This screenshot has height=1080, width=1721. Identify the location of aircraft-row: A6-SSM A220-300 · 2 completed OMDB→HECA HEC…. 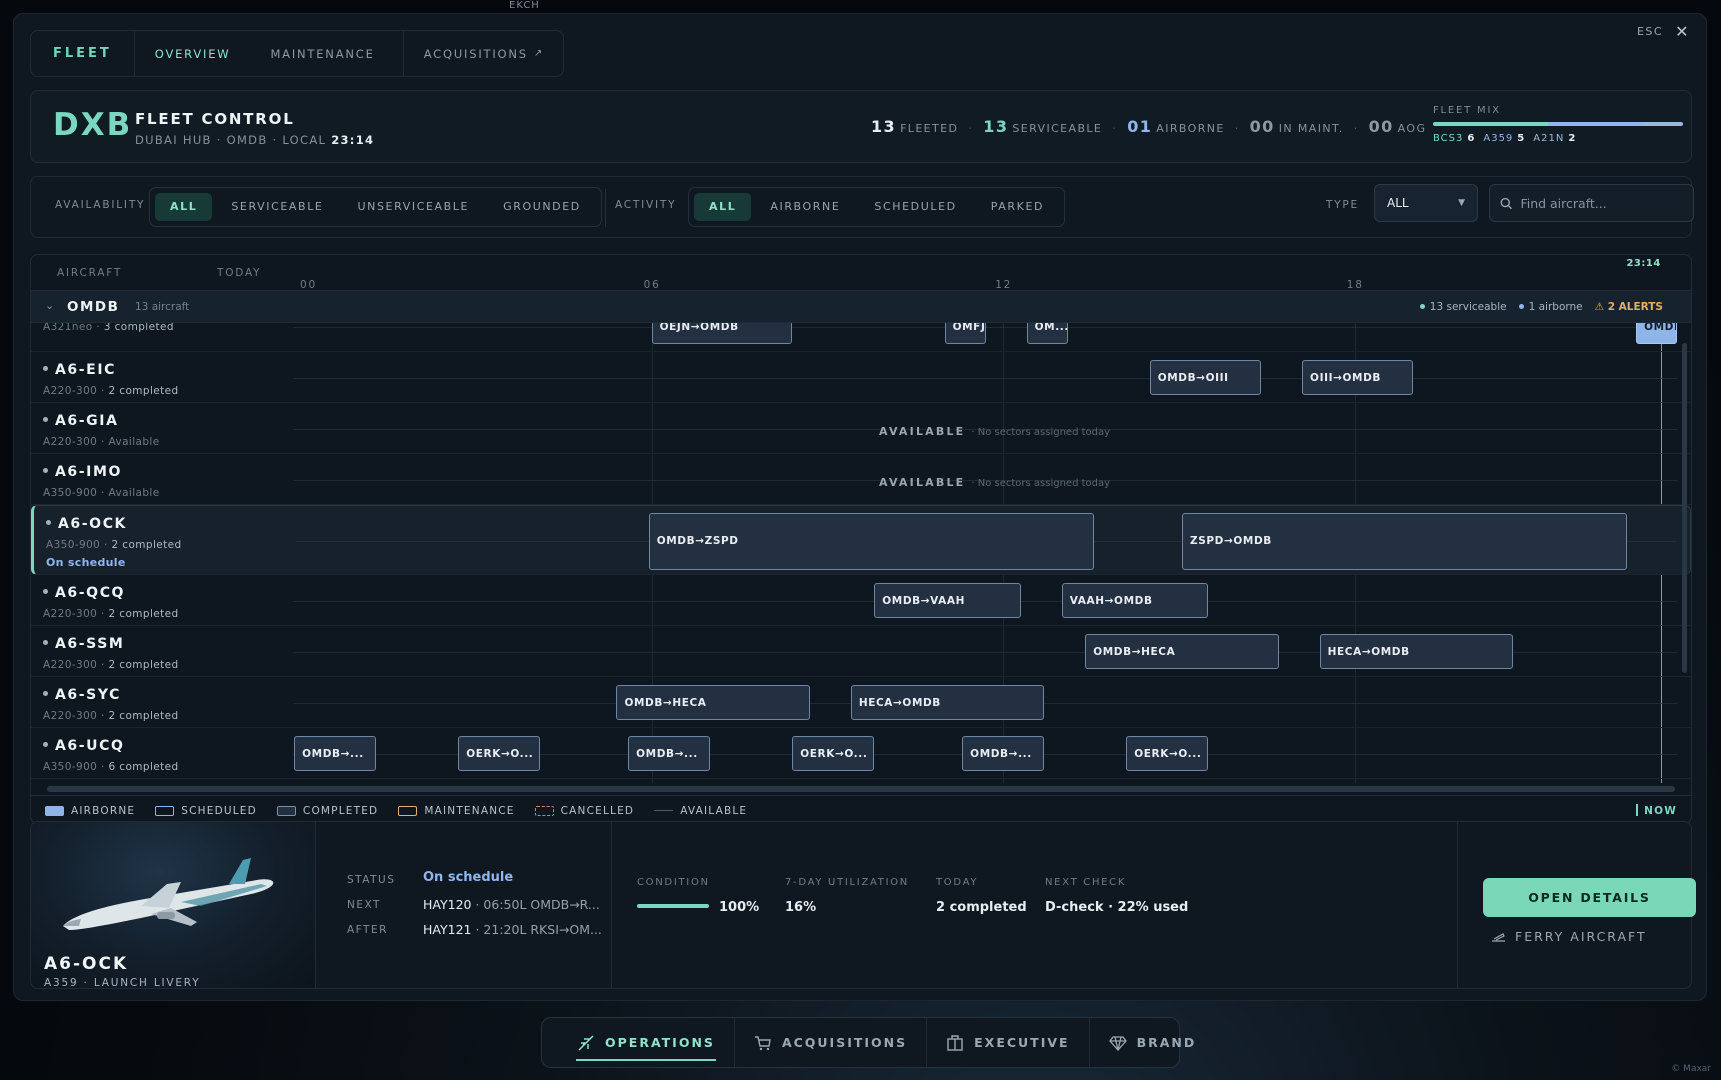
(861, 651).